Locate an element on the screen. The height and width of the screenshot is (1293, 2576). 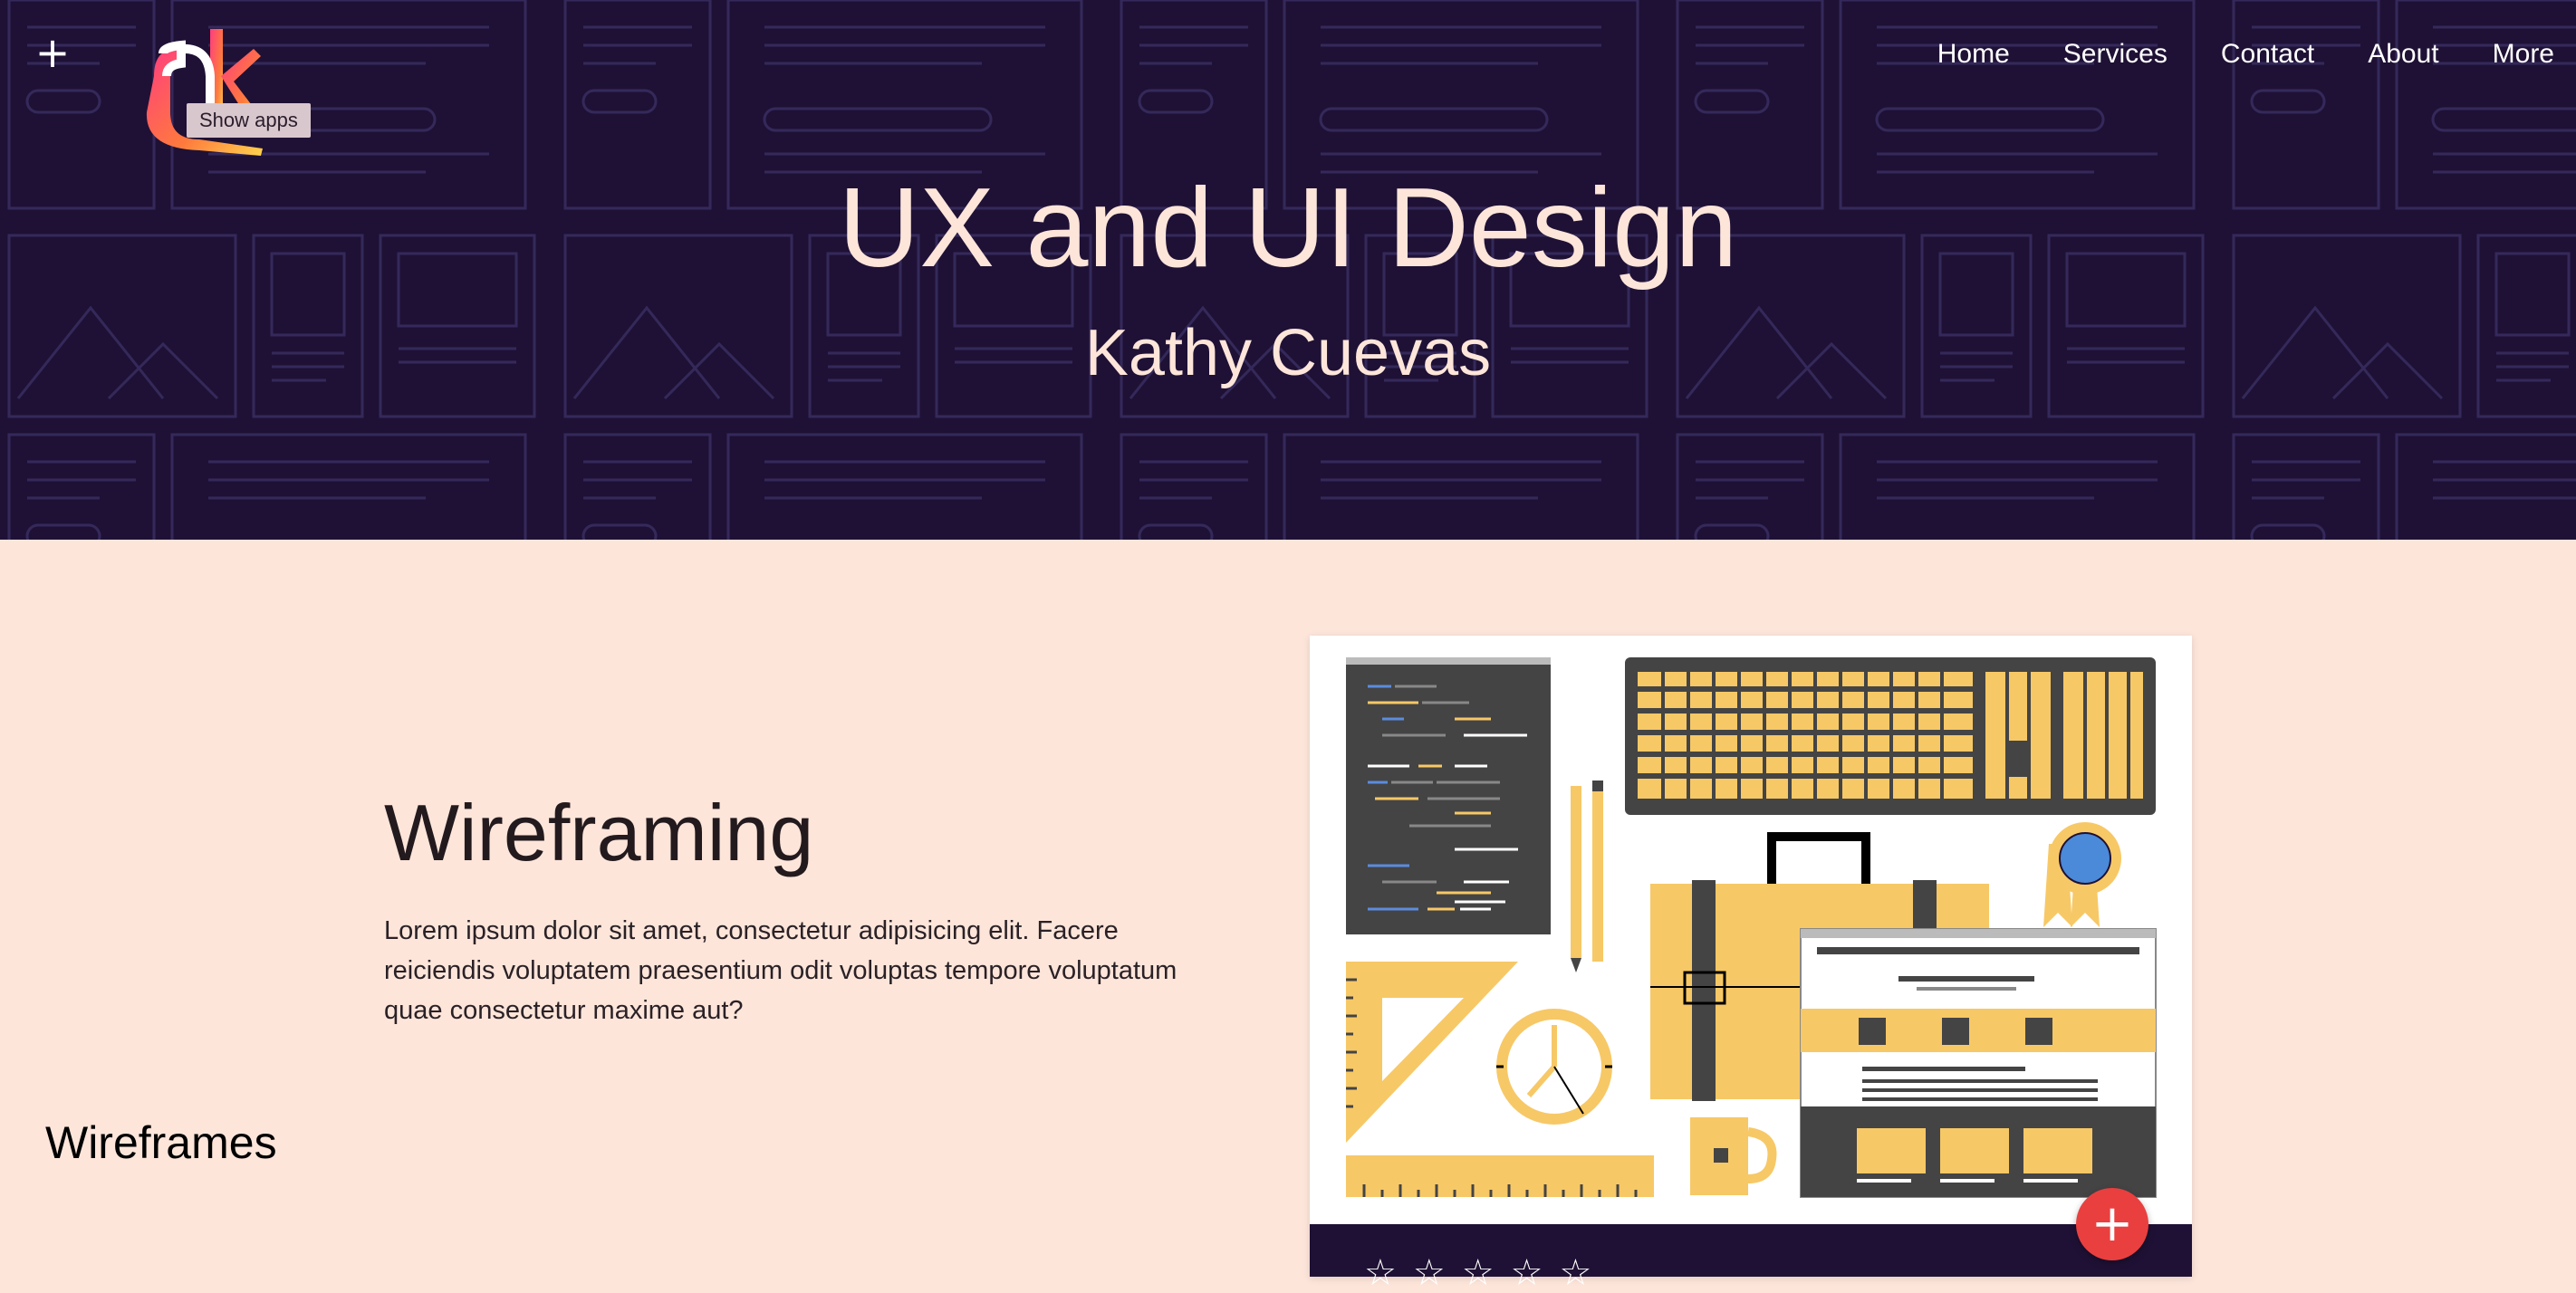
nav-contact: Contact is located at coordinates (2267, 54).